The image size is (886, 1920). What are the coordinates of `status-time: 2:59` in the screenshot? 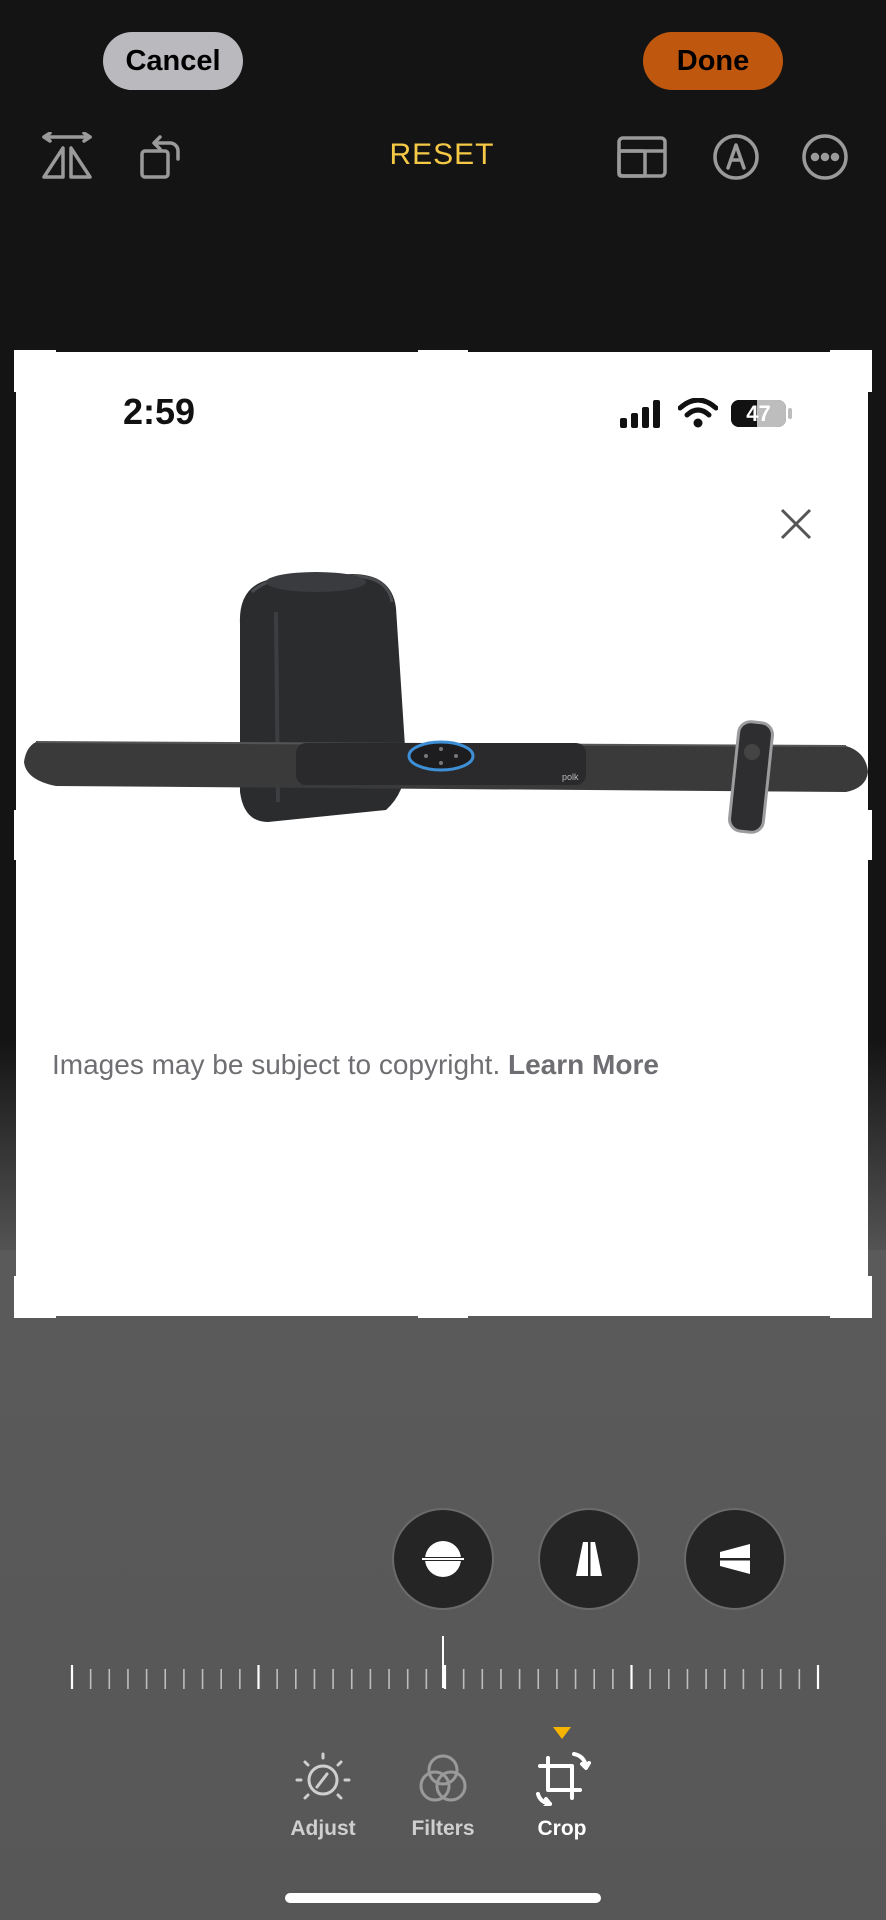 It's located at (159, 411).